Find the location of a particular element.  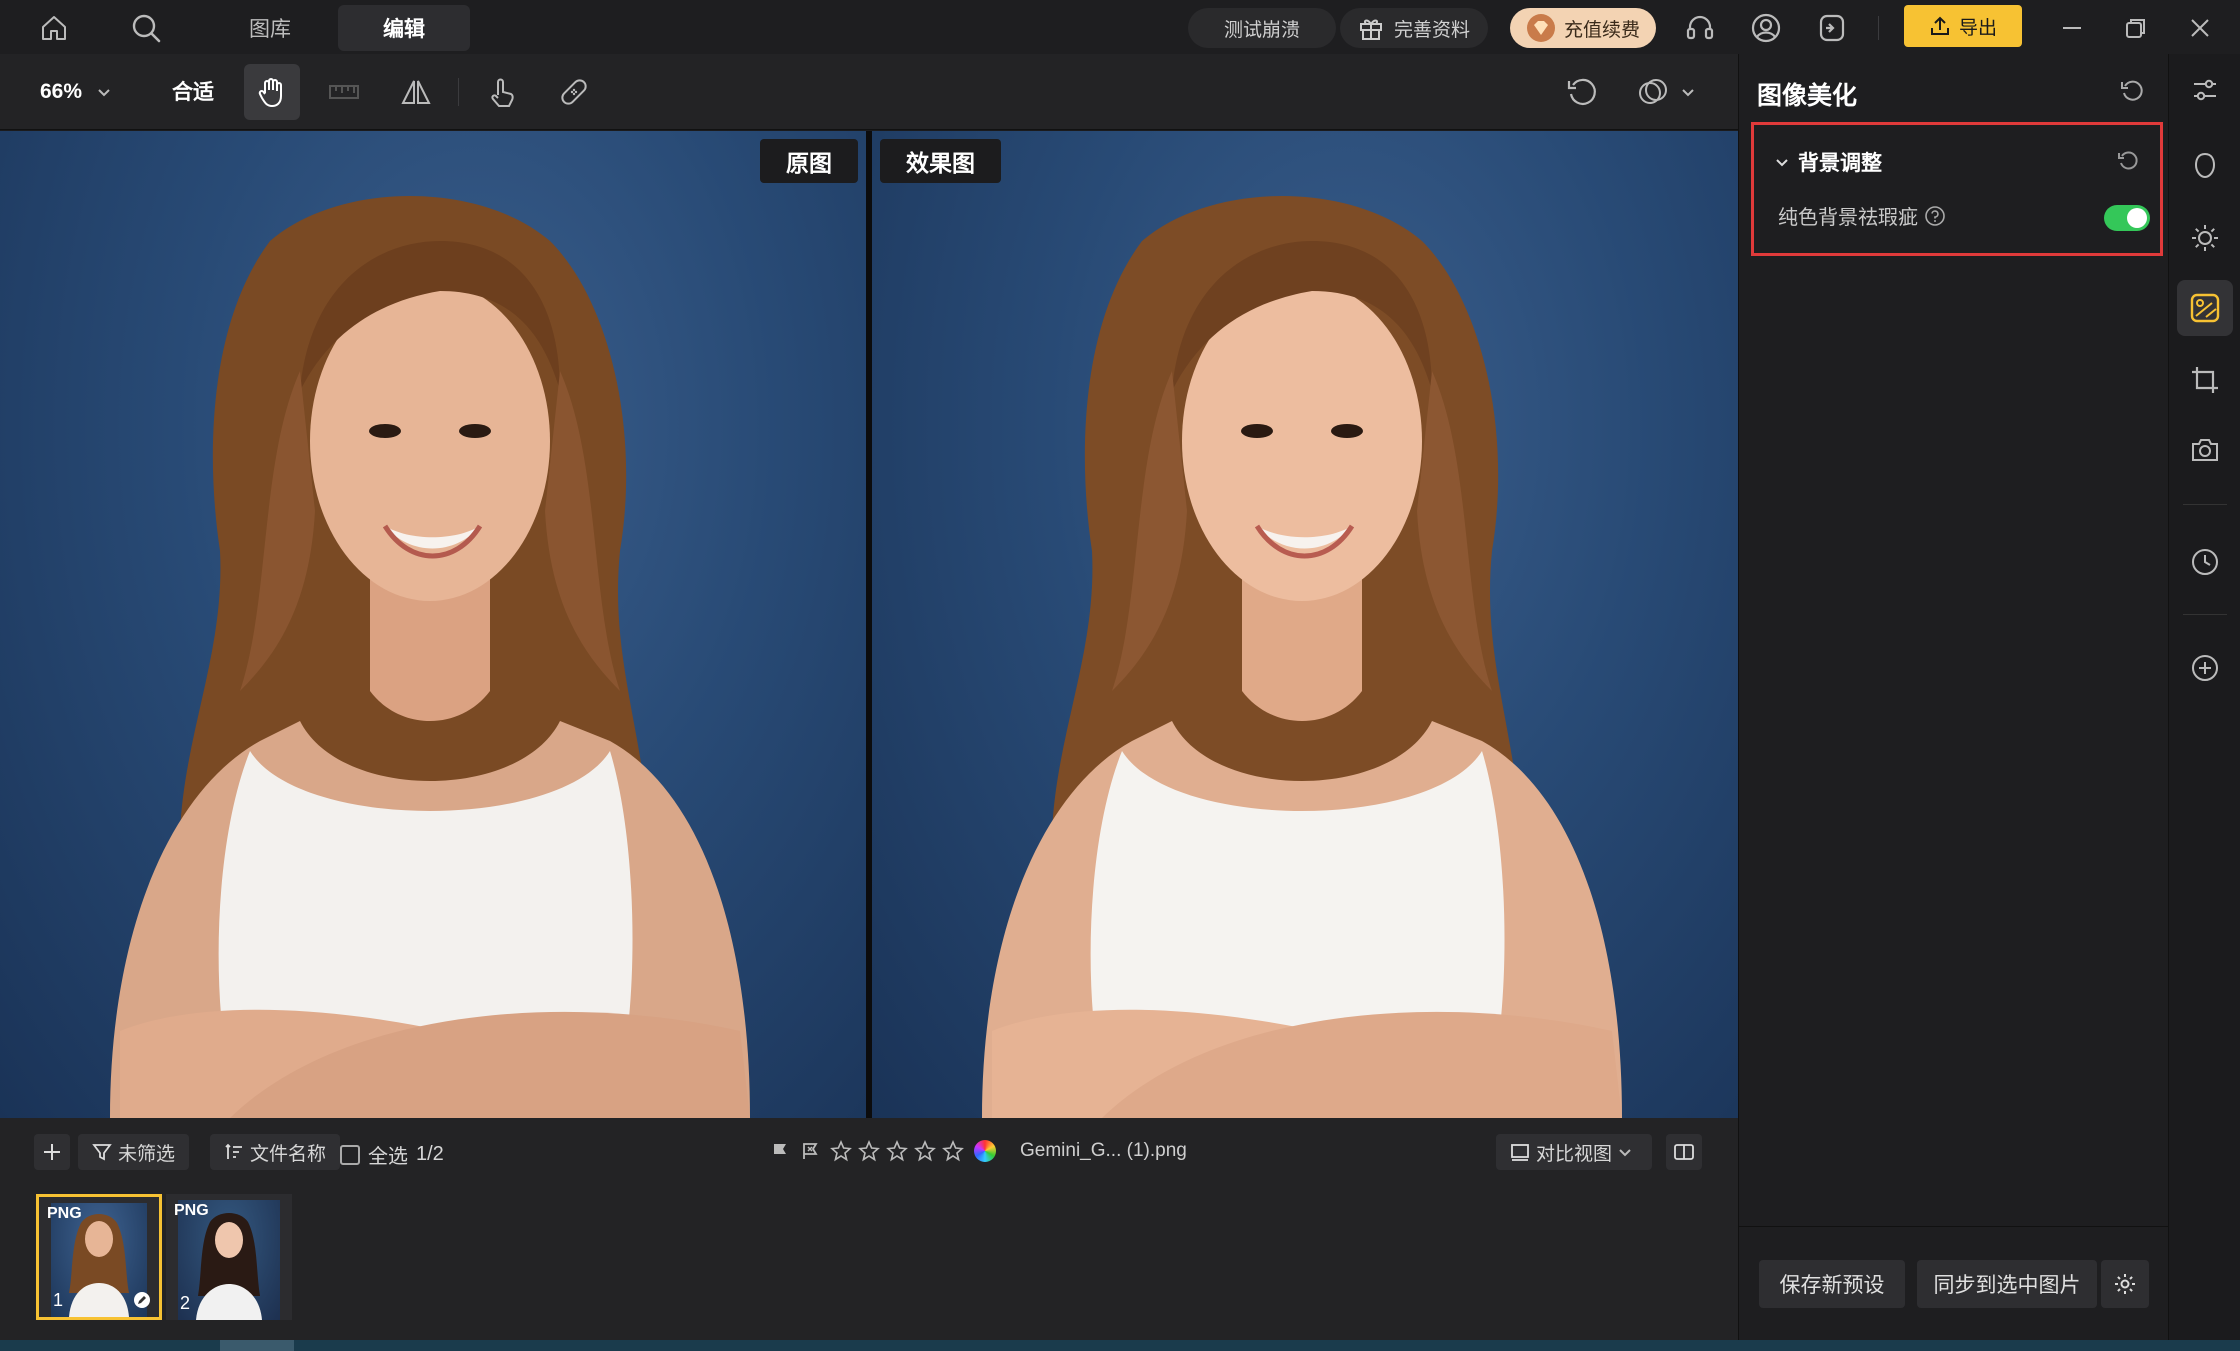

split-view-button is located at coordinates (1684, 1152).